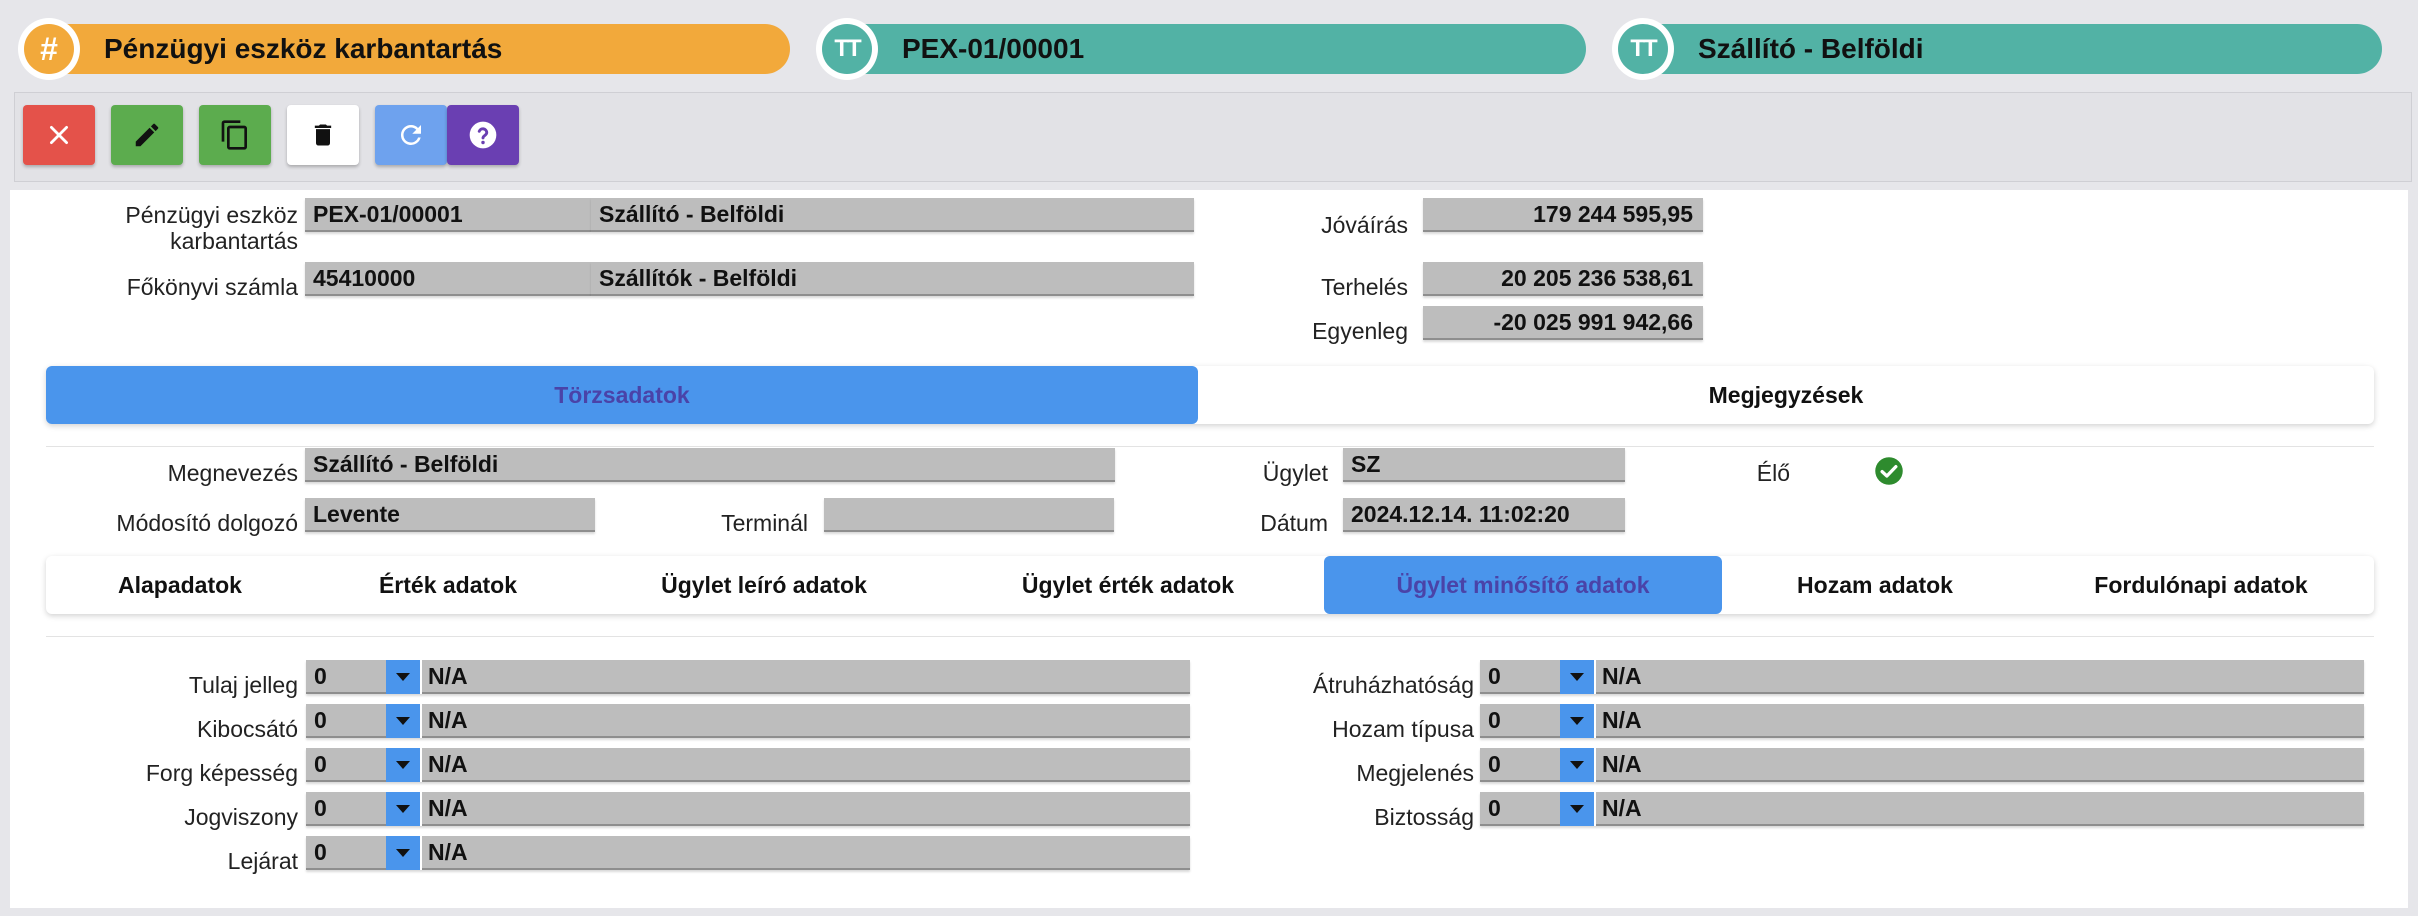 This screenshot has height=916, width=2418. Describe the element at coordinates (243, 685) in the screenshot. I see `field-label: Tulaj jelleg` at that location.